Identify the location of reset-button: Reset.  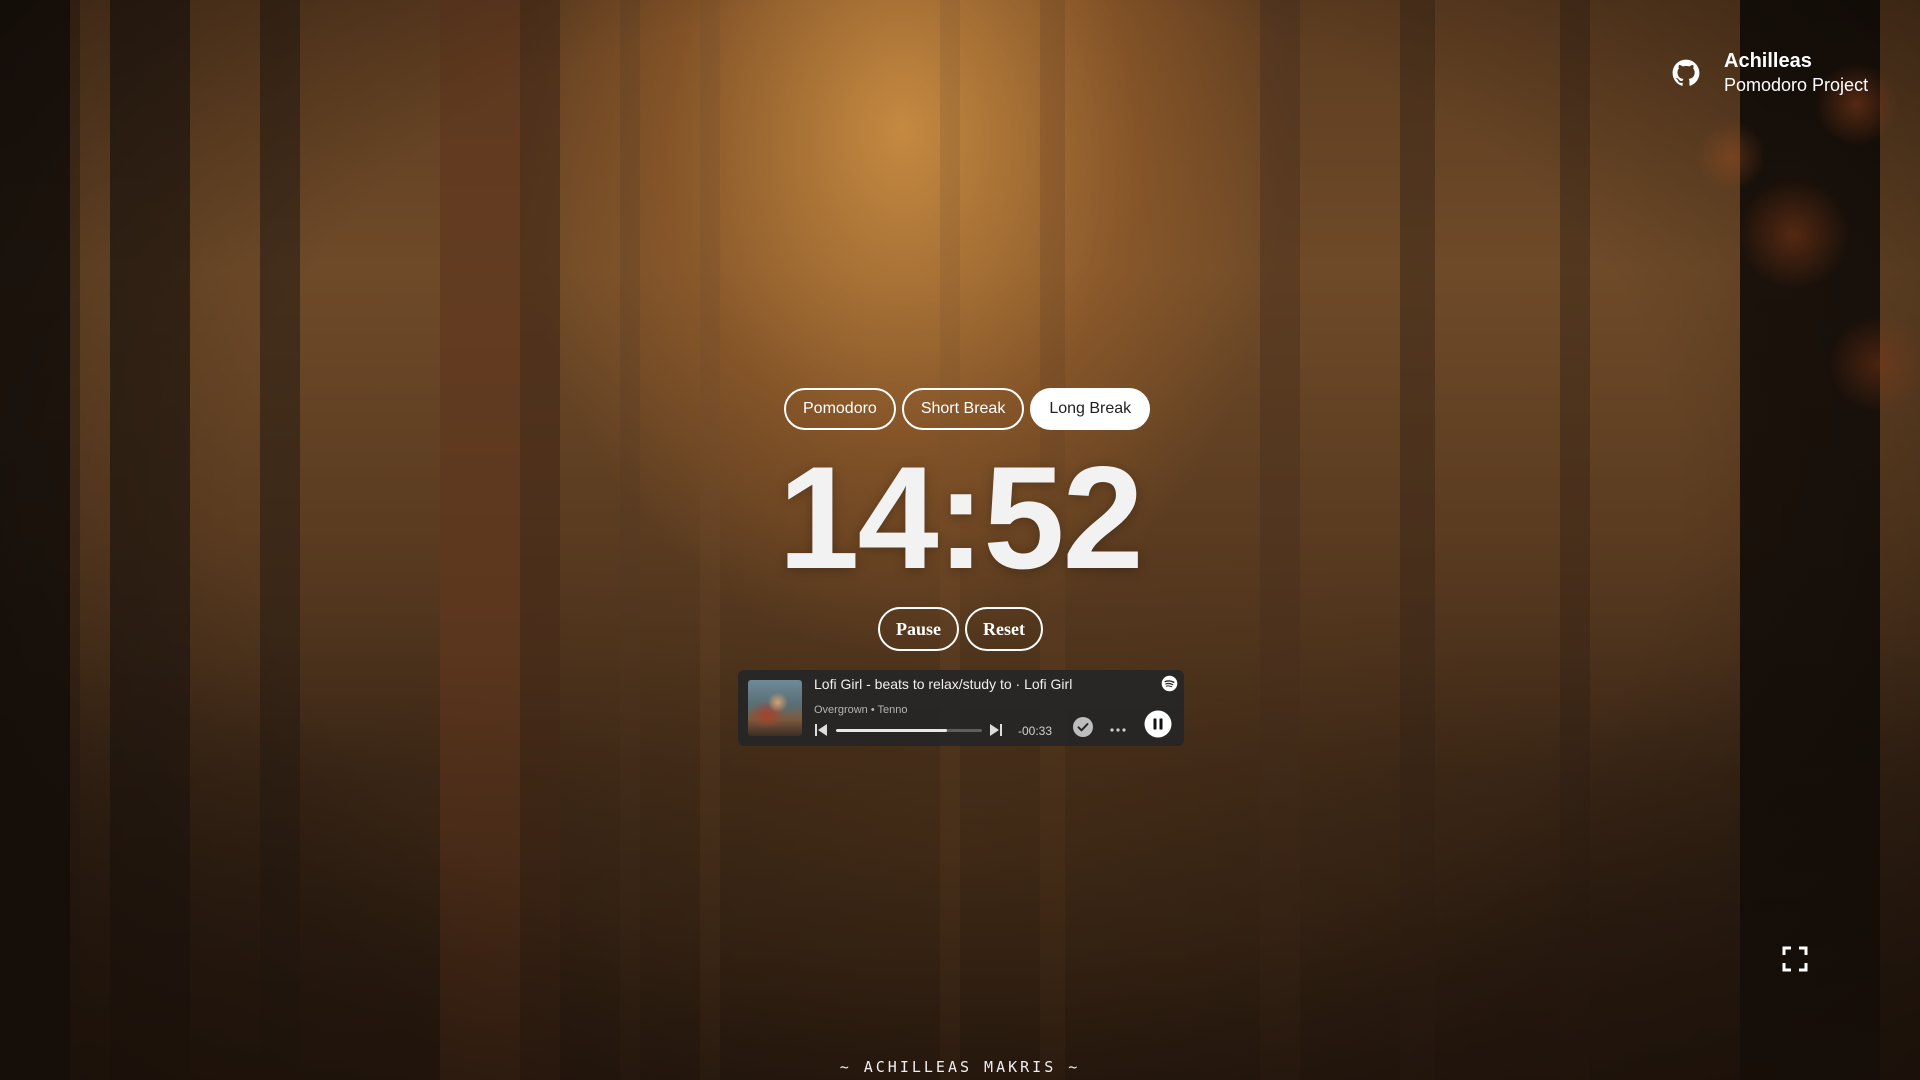
(1004, 629).